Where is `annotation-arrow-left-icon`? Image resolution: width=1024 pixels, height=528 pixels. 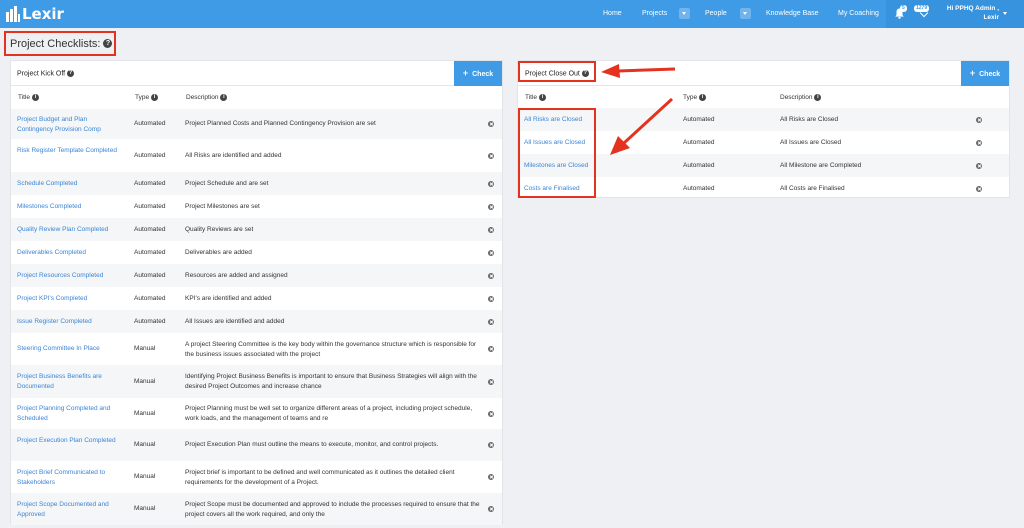
annotation-arrow-left-icon is located at coordinates (638, 71).